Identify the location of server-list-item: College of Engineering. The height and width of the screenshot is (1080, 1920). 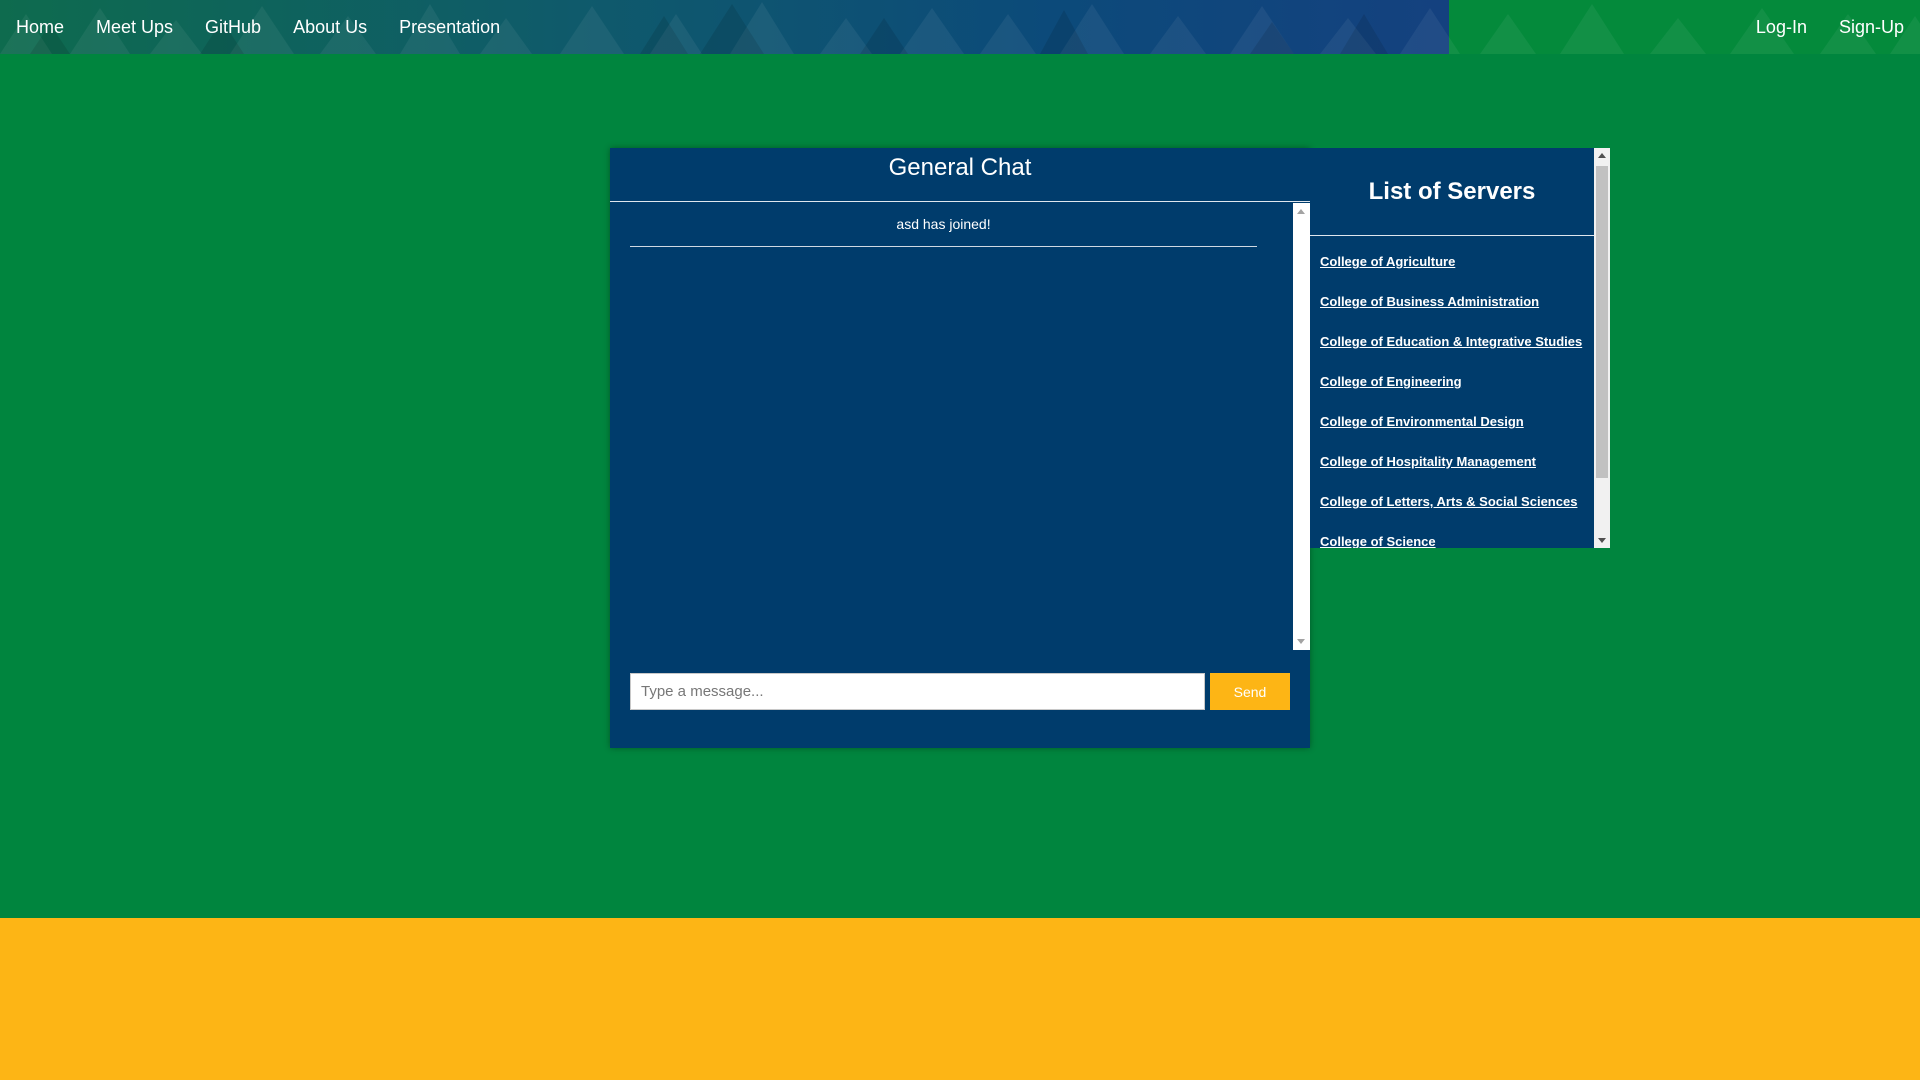
(1457, 377).